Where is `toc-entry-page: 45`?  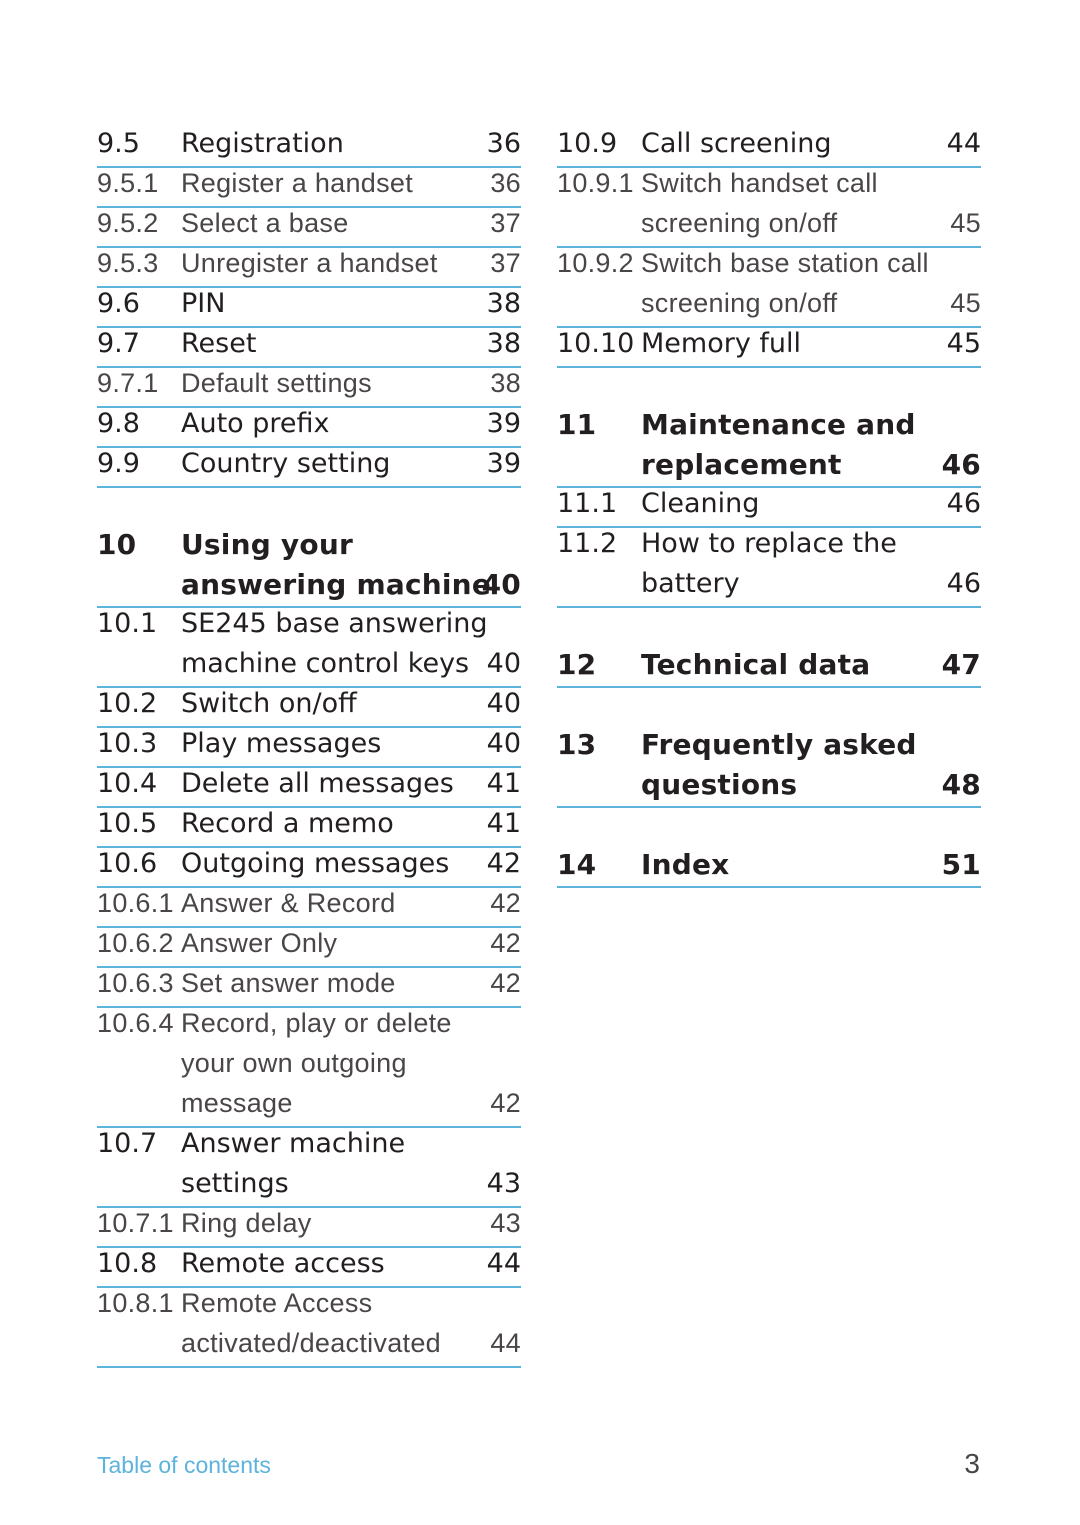 toc-entry-page: 45 is located at coordinates (965, 303).